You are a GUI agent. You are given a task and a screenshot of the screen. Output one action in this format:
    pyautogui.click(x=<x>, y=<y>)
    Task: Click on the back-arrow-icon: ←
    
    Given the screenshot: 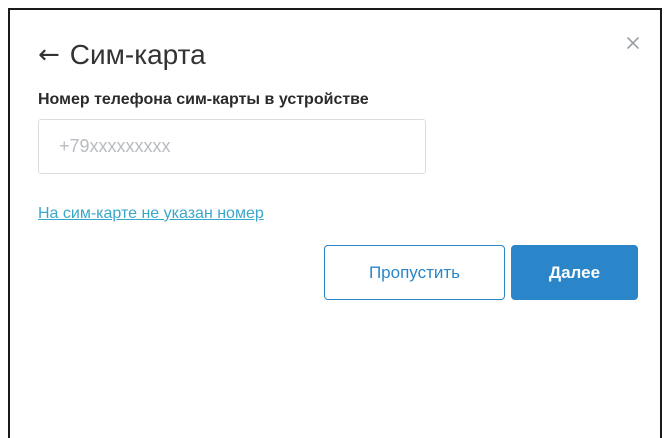 What is the action you would take?
    pyautogui.click(x=49, y=55)
    